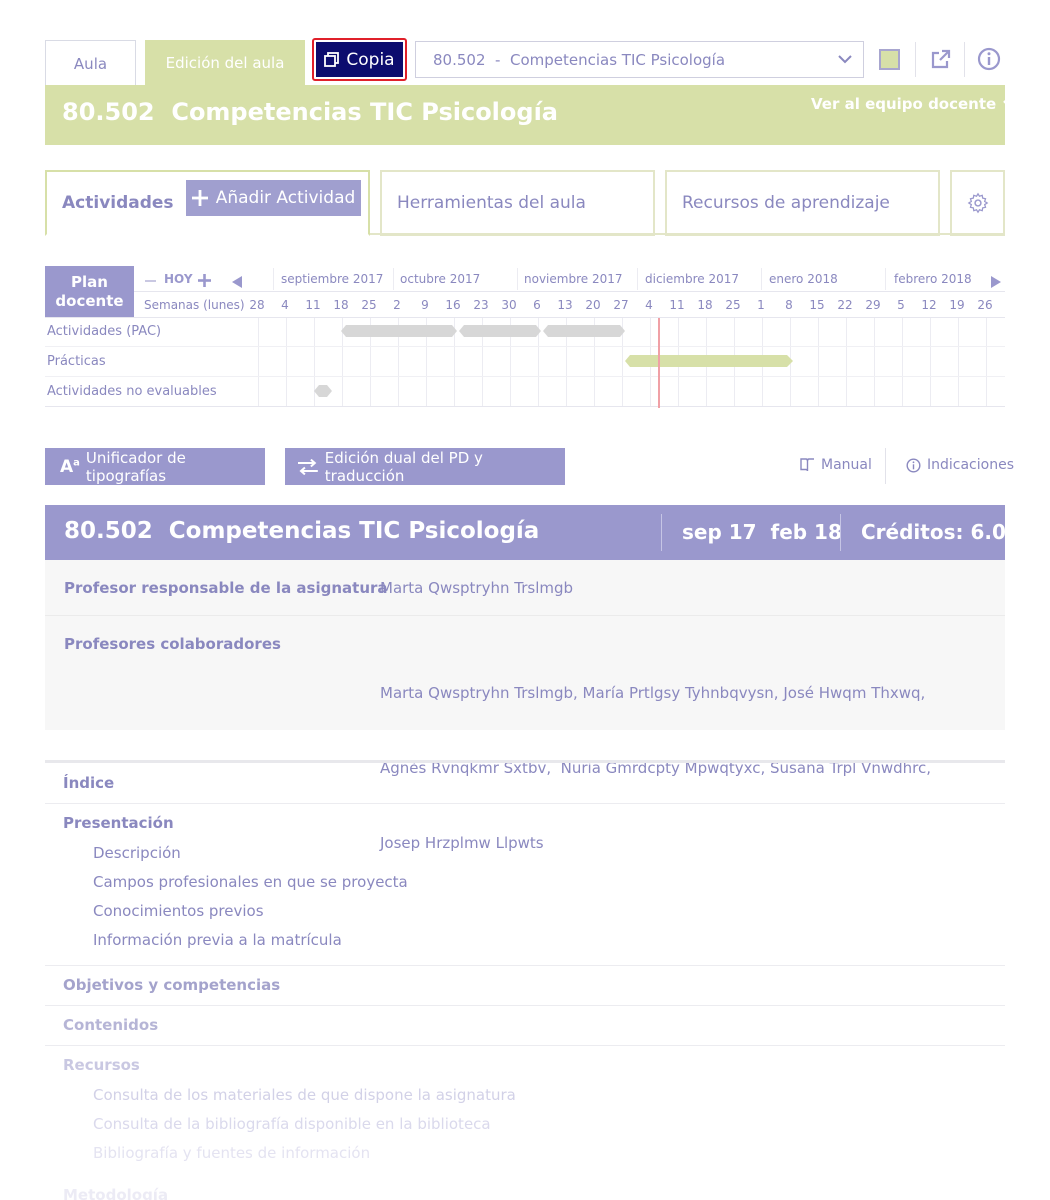  I want to click on tabs-baseline, so click(687, 234).